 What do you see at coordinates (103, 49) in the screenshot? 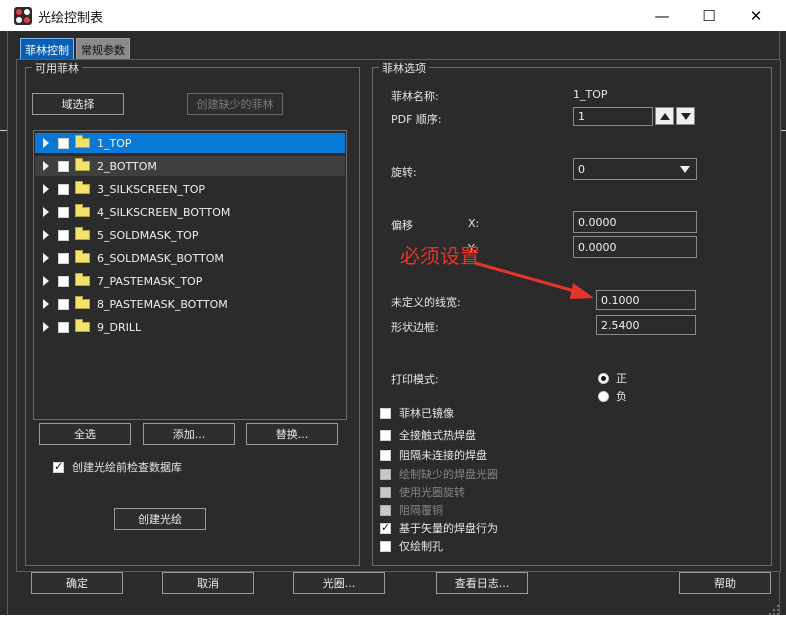
I see `tab-general-params: 常规参数` at bounding box center [103, 49].